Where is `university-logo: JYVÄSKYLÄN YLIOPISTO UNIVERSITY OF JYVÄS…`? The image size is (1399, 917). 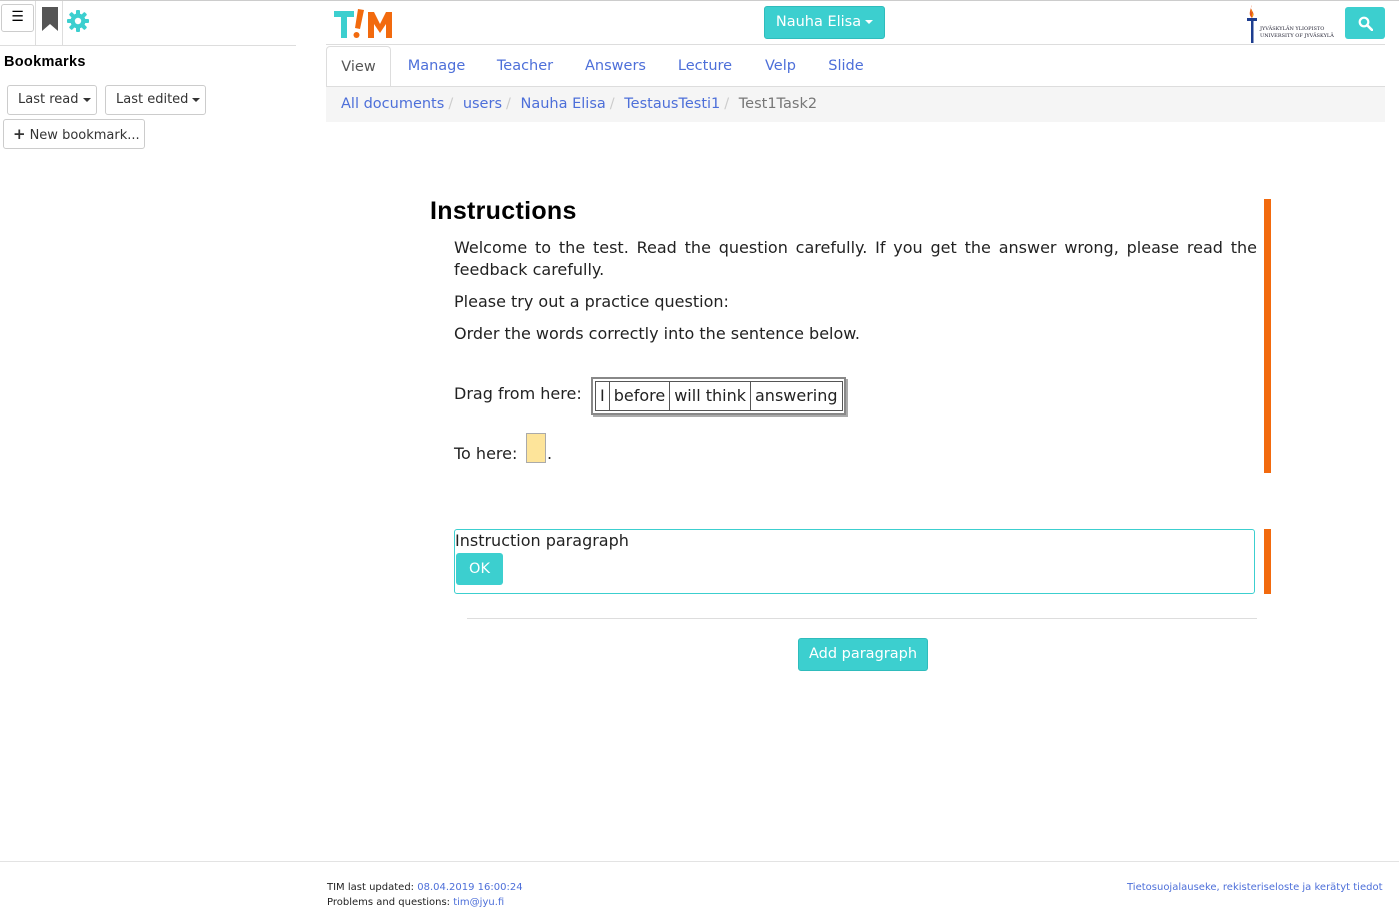 university-logo: JYVÄSKYLÄN YLIOPISTO UNIVERSITY OF JYVÄS… is located at coordinates (1291, 24).